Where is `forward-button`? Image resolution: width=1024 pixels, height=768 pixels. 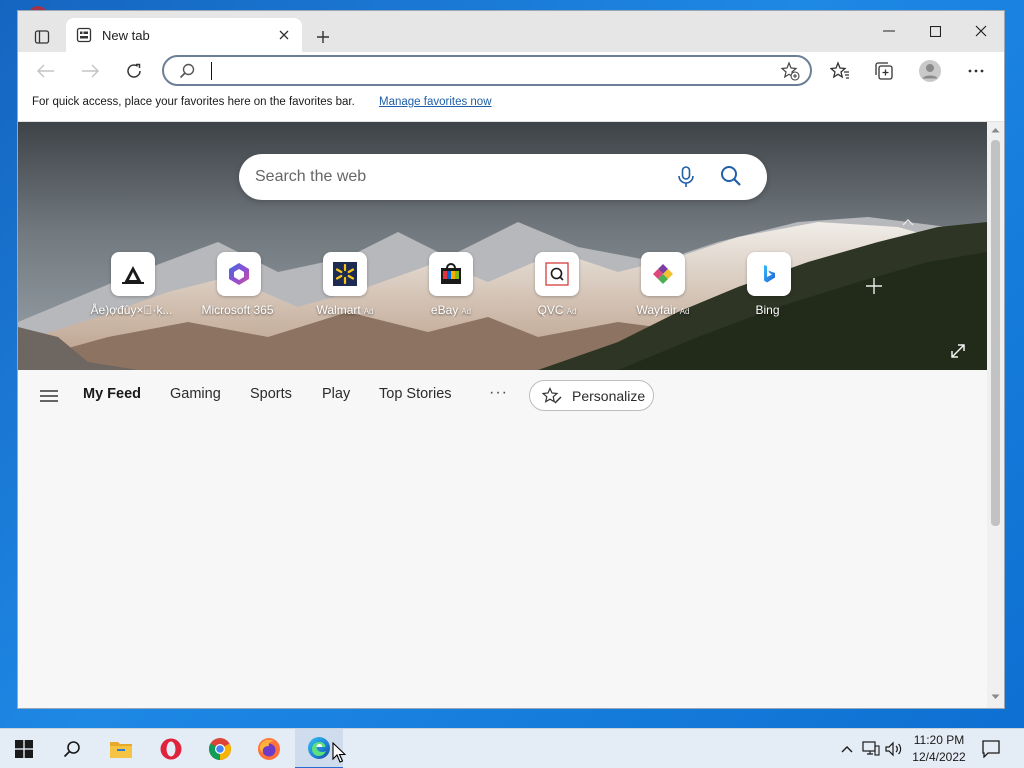 forward-button is located at coordinates (90, 71).